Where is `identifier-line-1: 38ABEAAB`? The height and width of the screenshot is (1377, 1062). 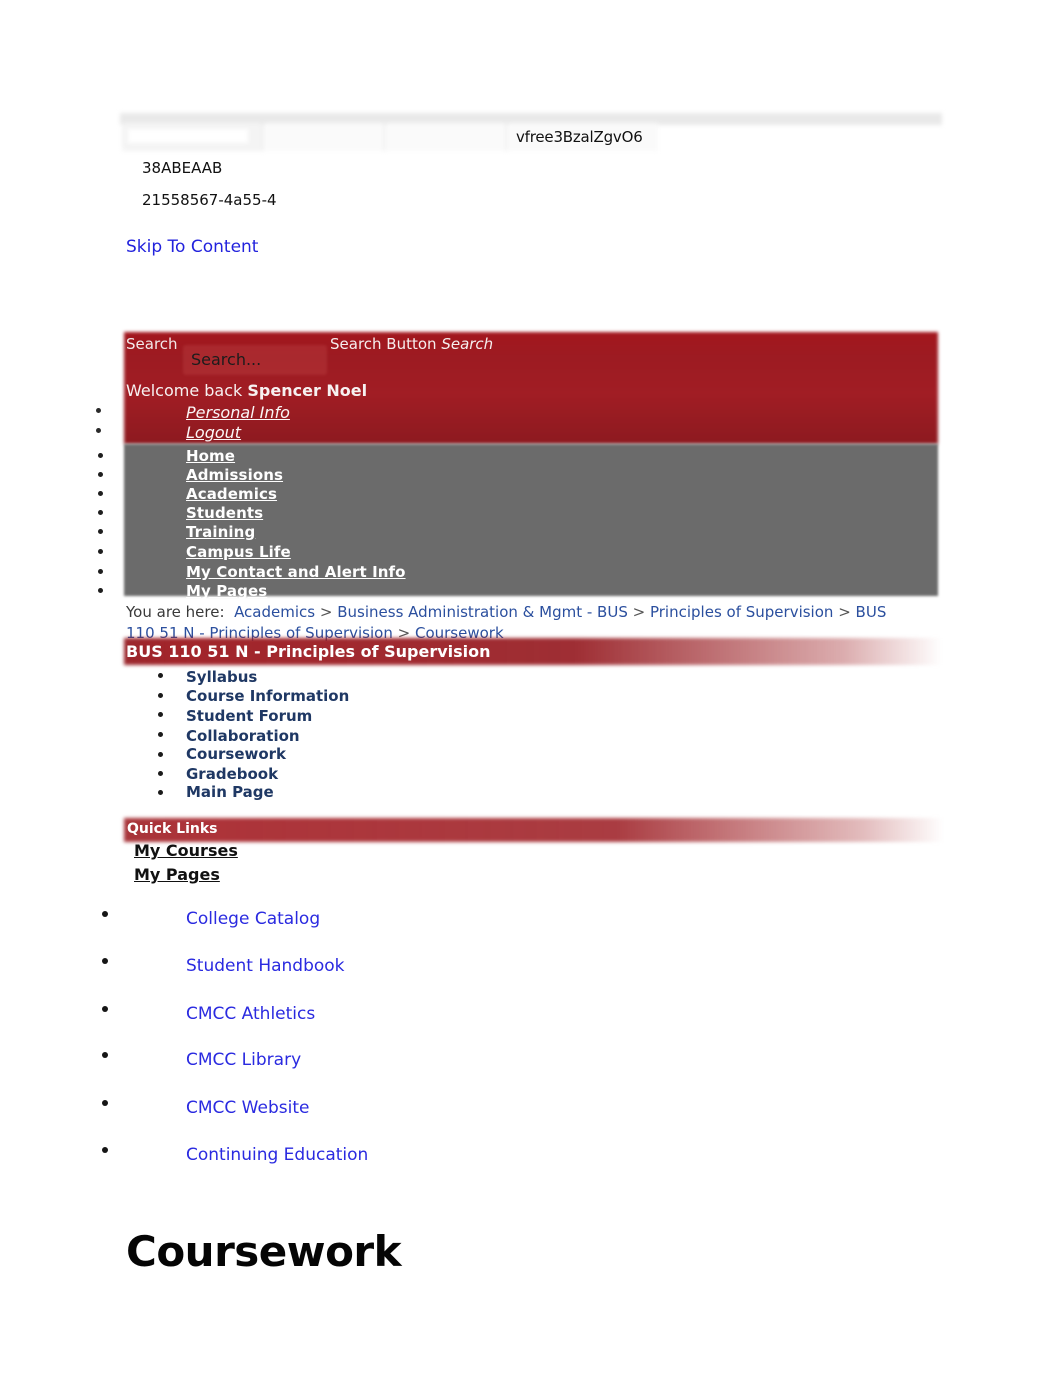
identifier-line-1: 38ABEAAB is located at coordinates (182, 168).